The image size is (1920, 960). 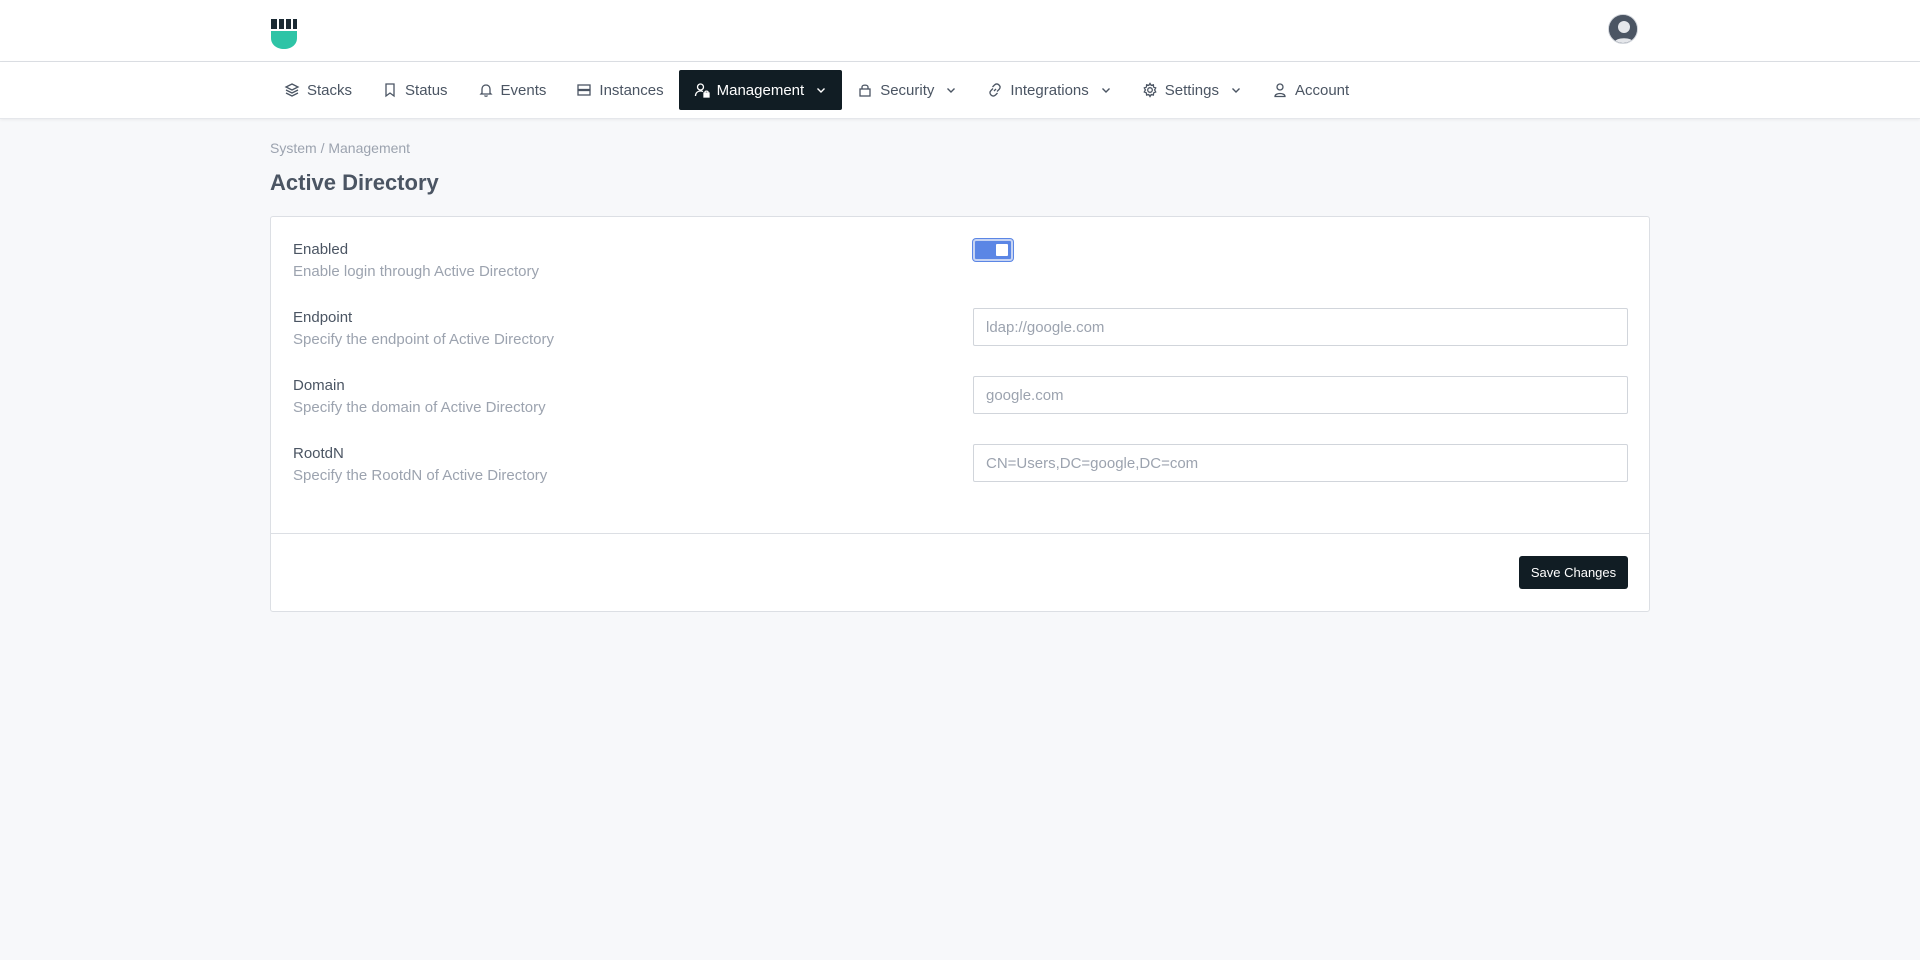 I want to click on nav-item-status: Status, so click(x=415, y=90).